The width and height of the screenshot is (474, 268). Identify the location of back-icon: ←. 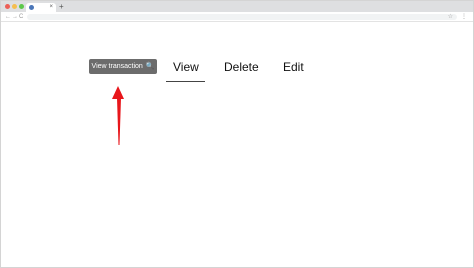
(8, 17).